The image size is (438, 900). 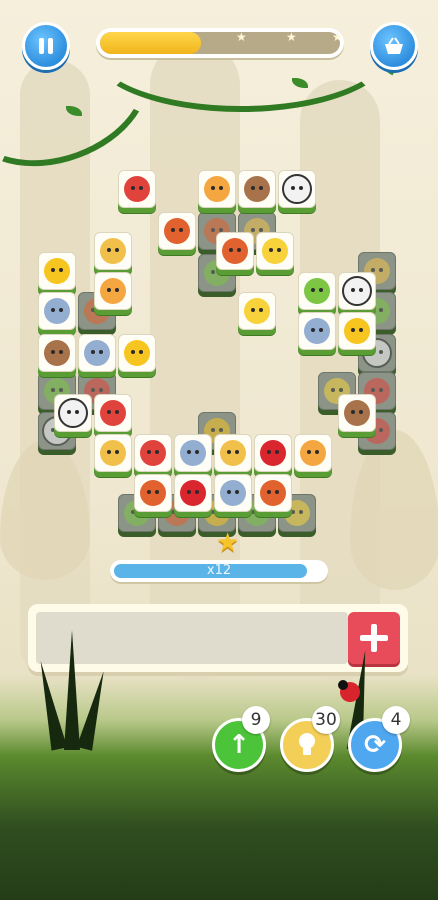 I want to click on combo-multiplier: x12, so click(x=219, y=570).